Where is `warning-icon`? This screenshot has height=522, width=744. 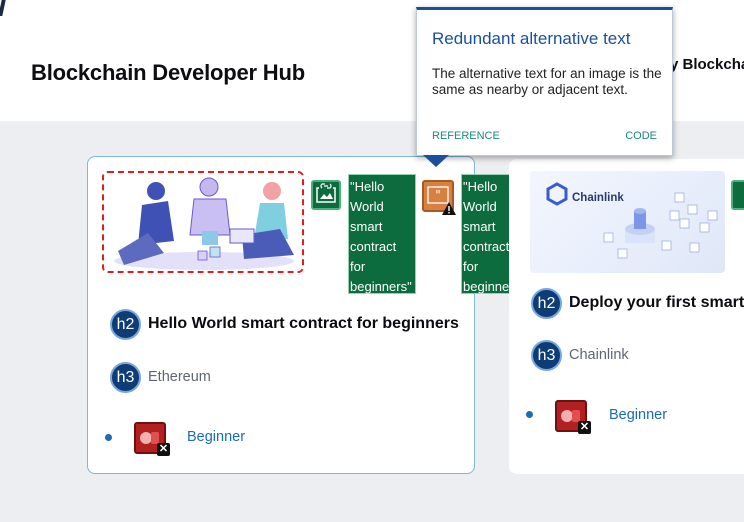
warning-icon is located at coordinates (449, 208).